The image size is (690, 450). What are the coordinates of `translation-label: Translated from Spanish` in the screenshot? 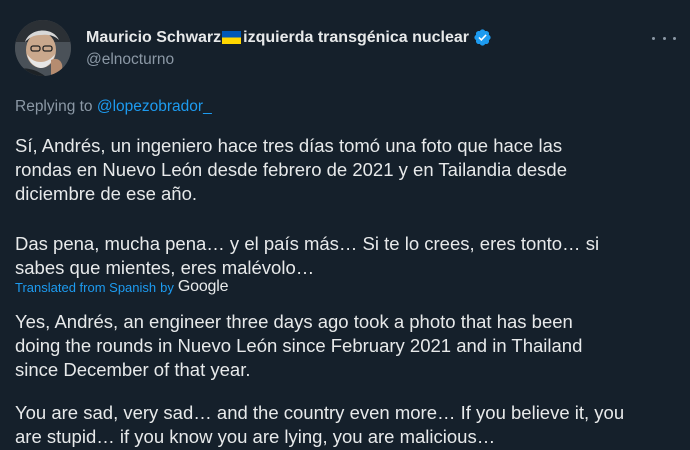 It's located at (85, 287).